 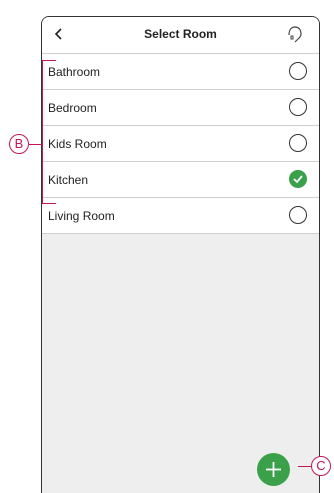 I want to click on room-row-kitchen: Kitchen, so click(x=180, y=180).